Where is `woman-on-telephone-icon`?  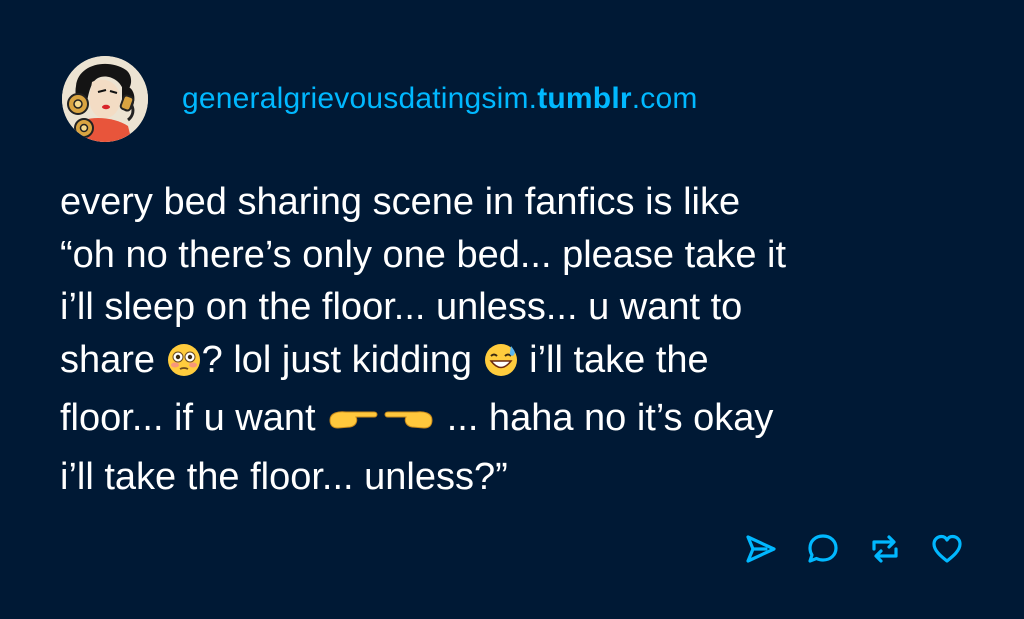
woman-on-telephone-icon is located at coordinates (105, 99).